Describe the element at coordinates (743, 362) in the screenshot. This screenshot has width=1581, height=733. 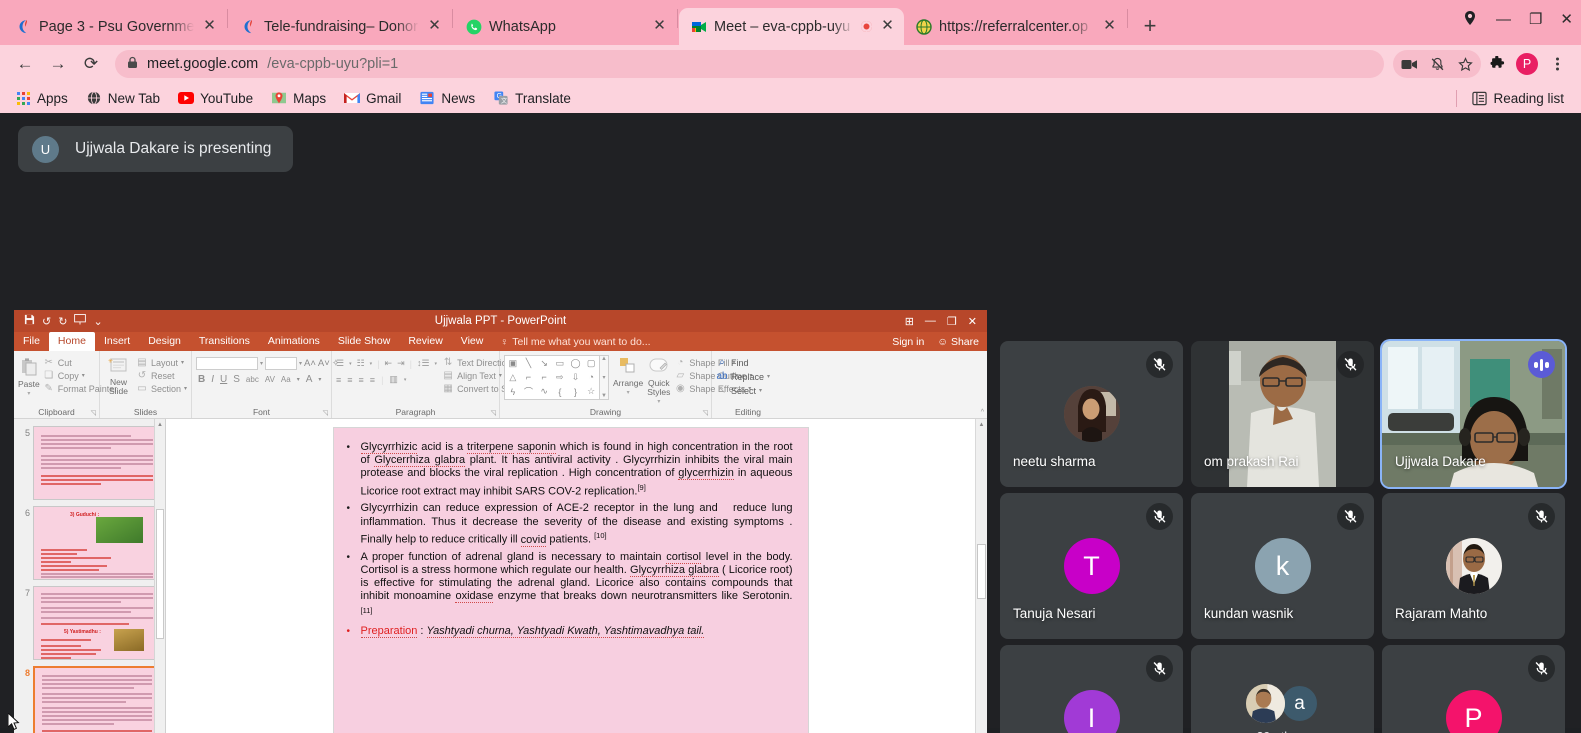
I see `find-button: ⌕ Find` at that location.